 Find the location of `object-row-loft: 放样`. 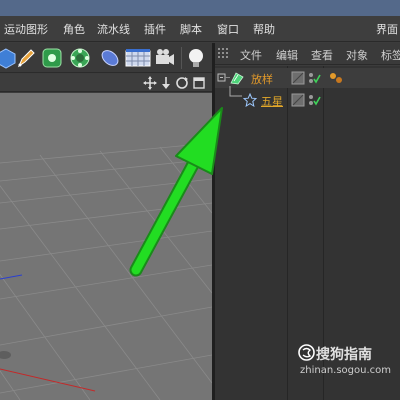

object-row-loft: 放样 is located at coordinates (307, 78).